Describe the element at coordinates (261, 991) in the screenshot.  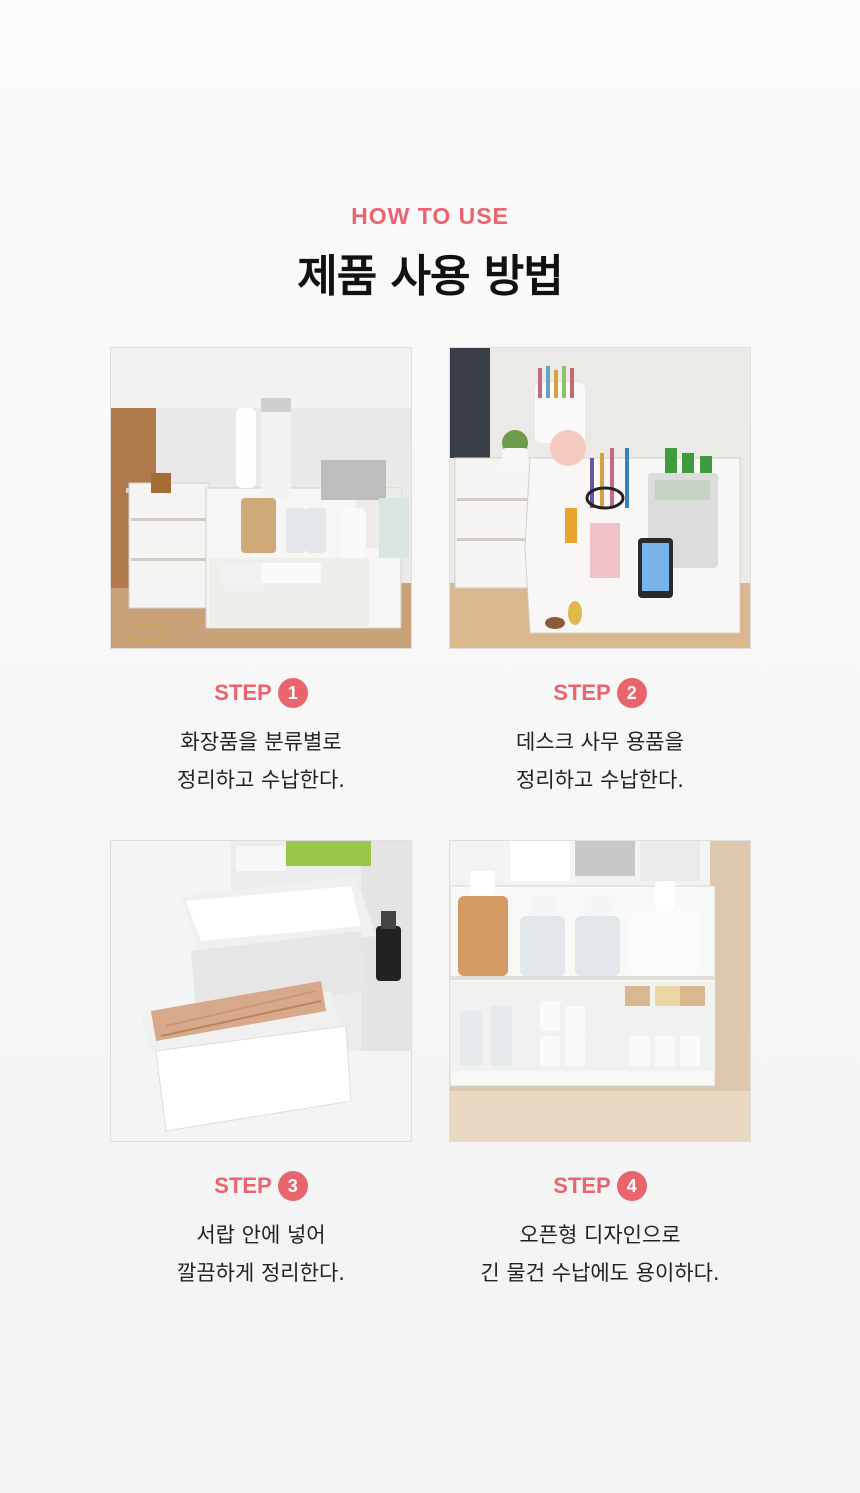
I see `open-drawers-photo` at that location.